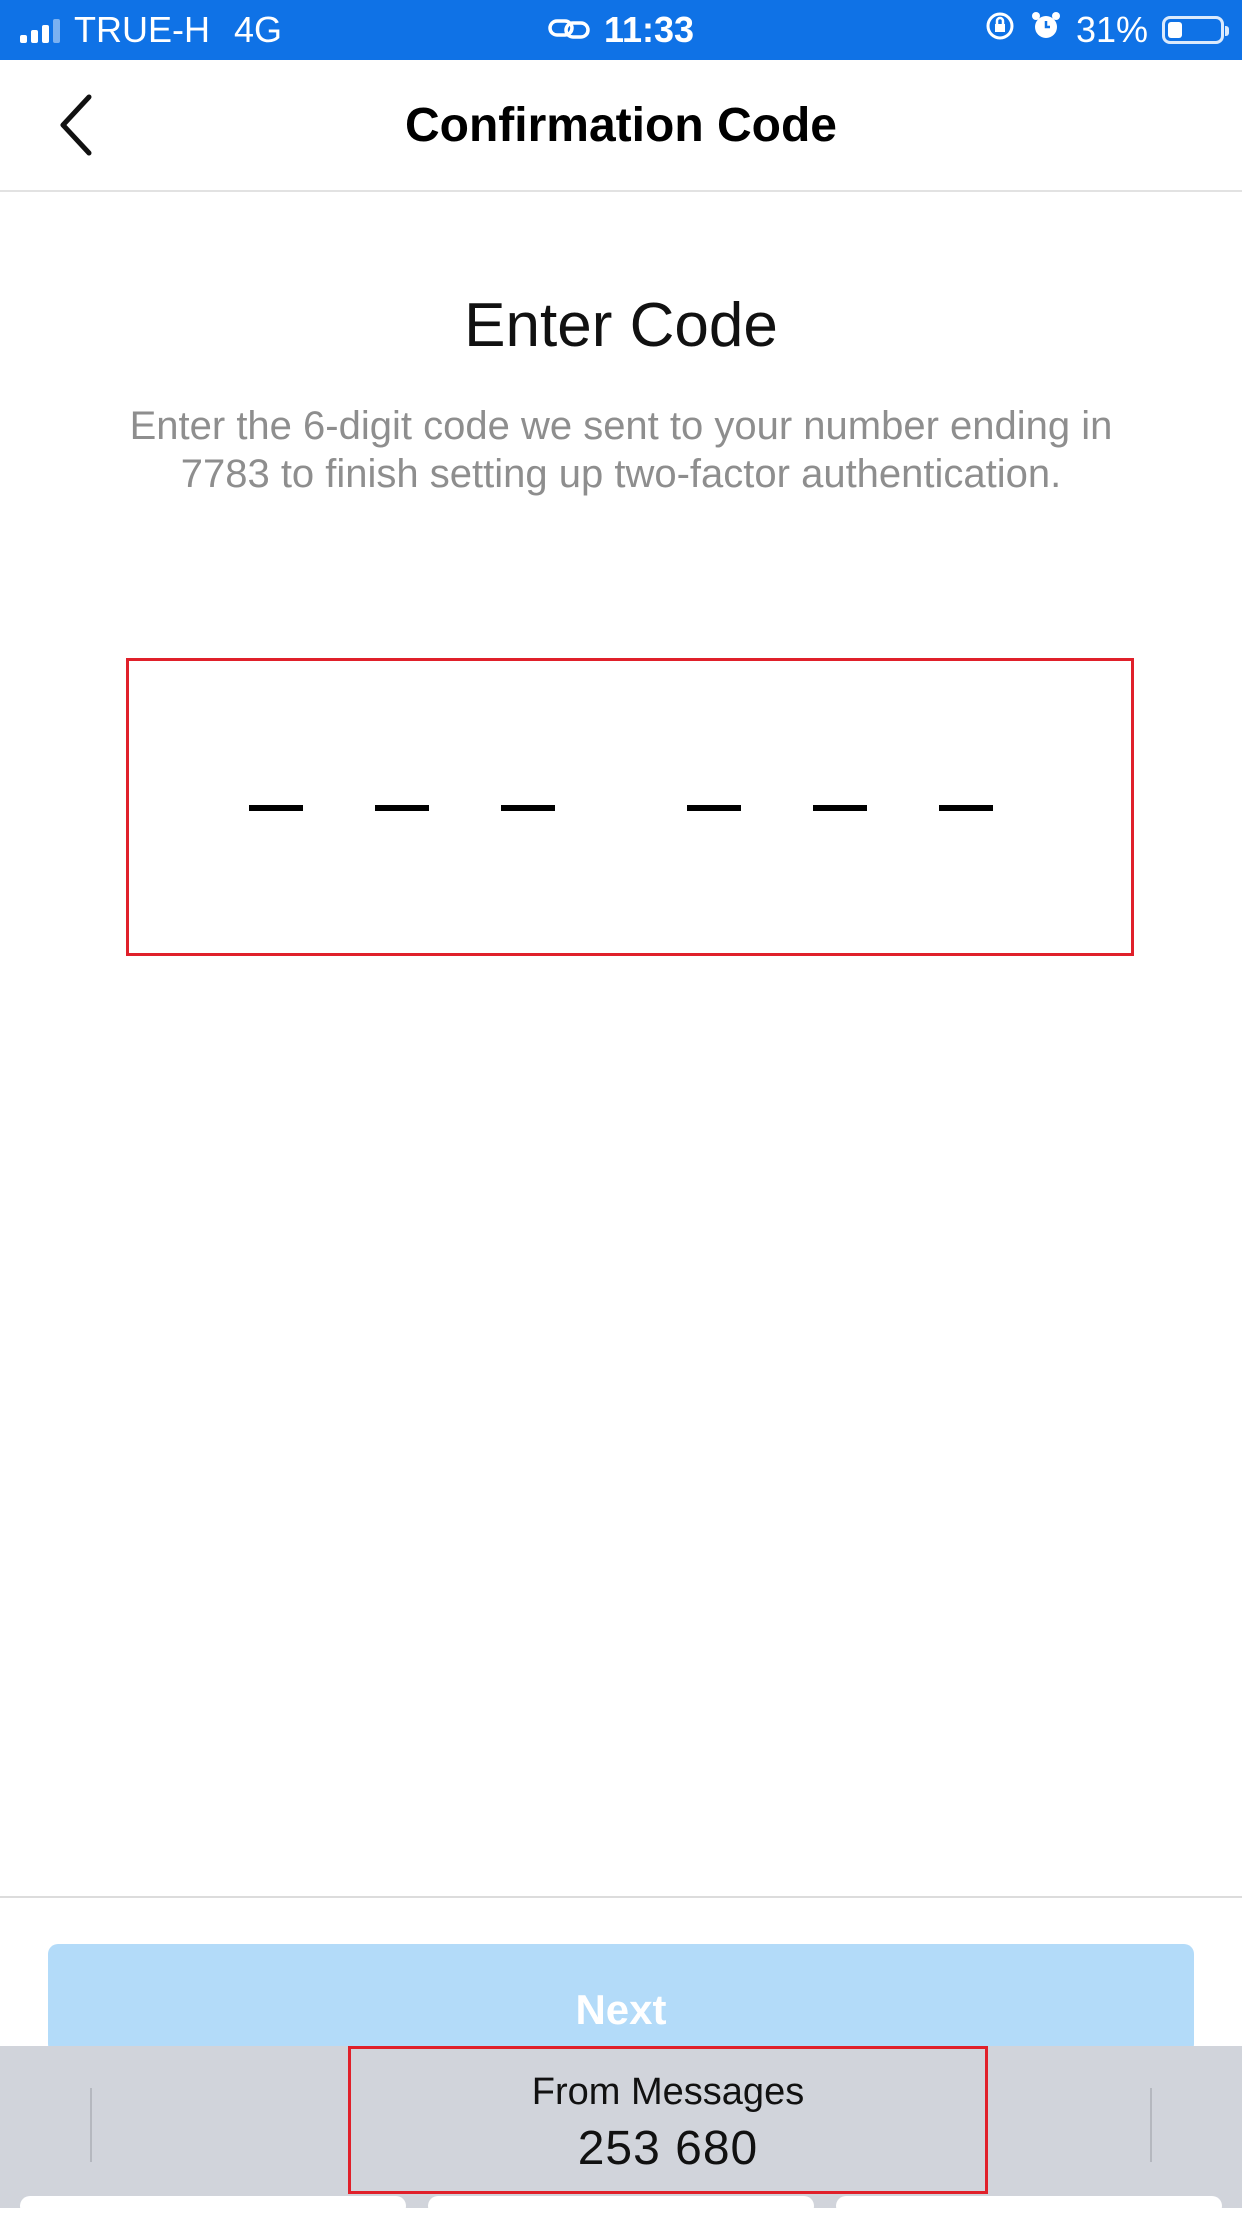  What do you see at coordinates (1195, 30) in the screenshot?
I see `battery-icon` at bounding box center [1195, 30].